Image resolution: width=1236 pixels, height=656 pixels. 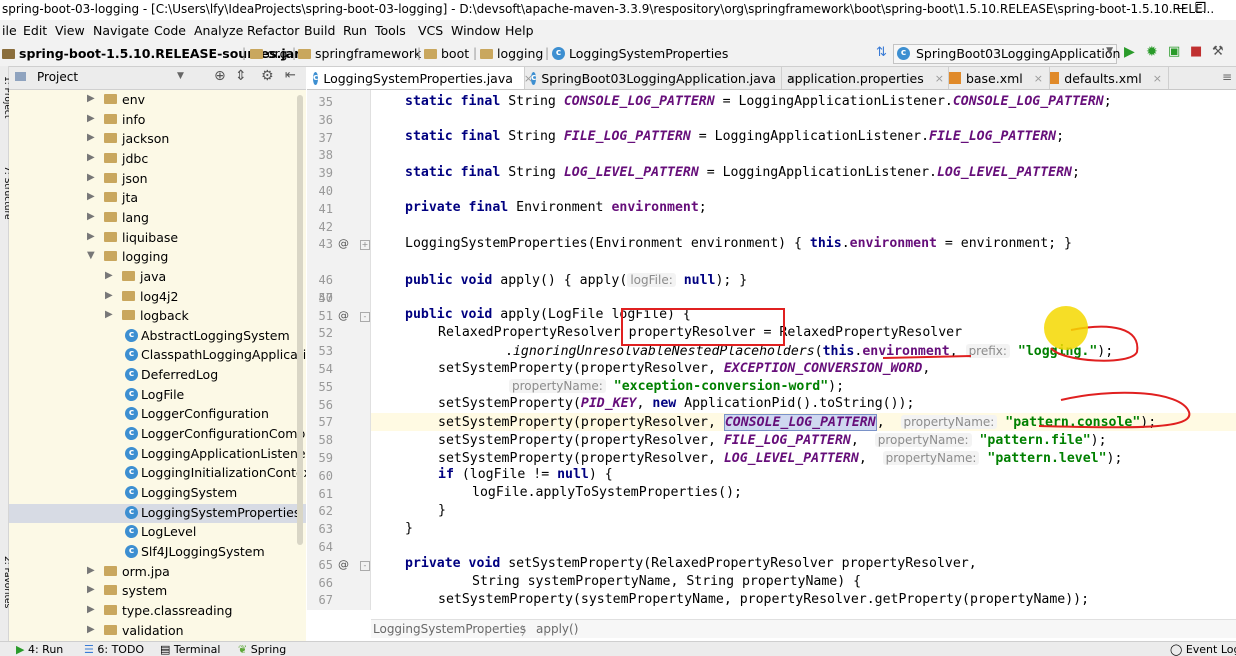 I want to click on tree-item: ▶ info, so click(x=157, y=120).